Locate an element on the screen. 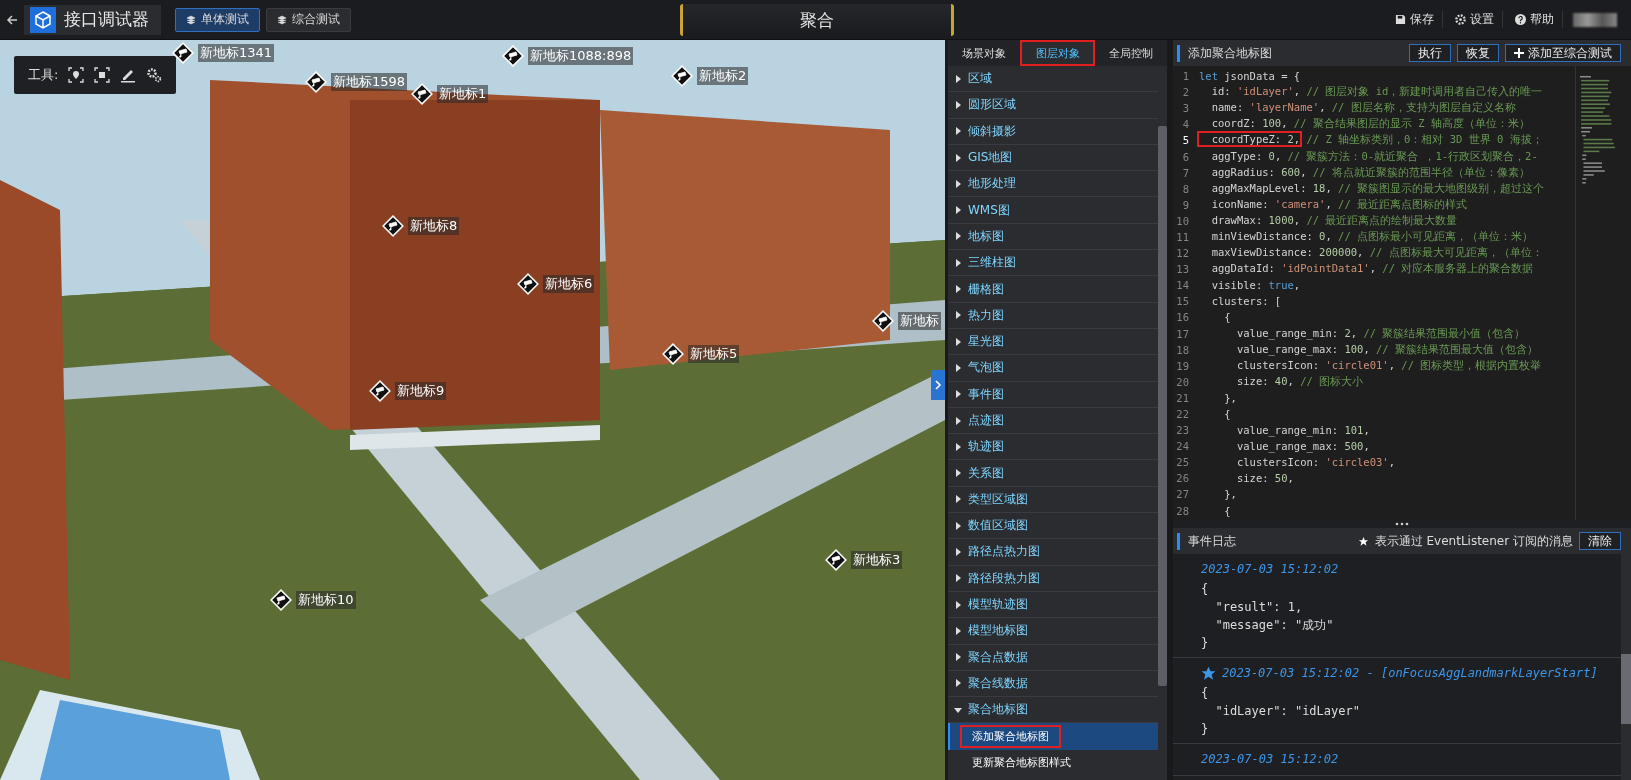 This screenshot has width=1631, height=780. legend-text: 表示通过 EventListener 订阅的消息 is located at coordinates (1473, 541).